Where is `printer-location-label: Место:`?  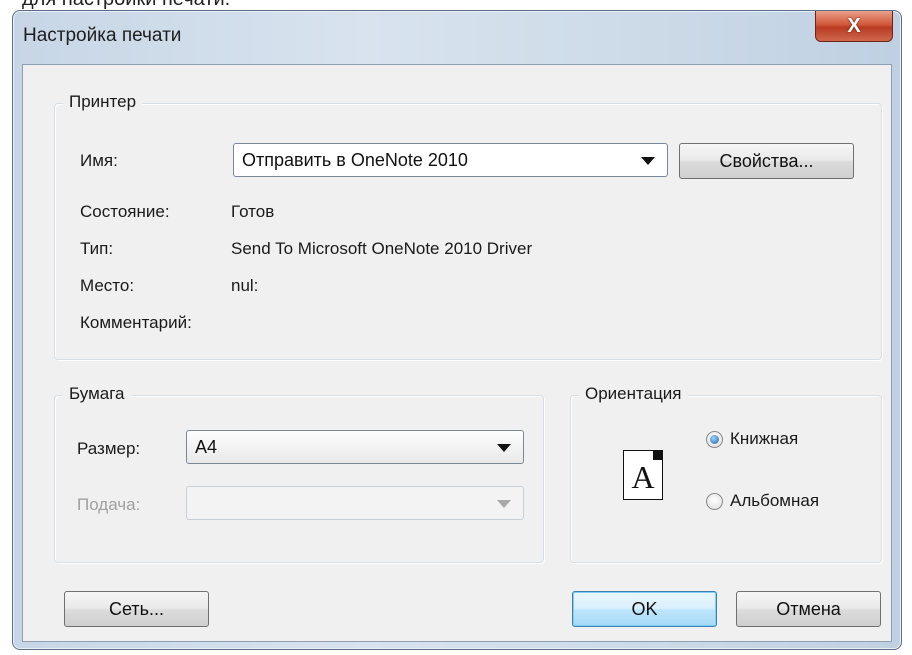 printer-location-label: Место: is located at coordinates (107, 285).